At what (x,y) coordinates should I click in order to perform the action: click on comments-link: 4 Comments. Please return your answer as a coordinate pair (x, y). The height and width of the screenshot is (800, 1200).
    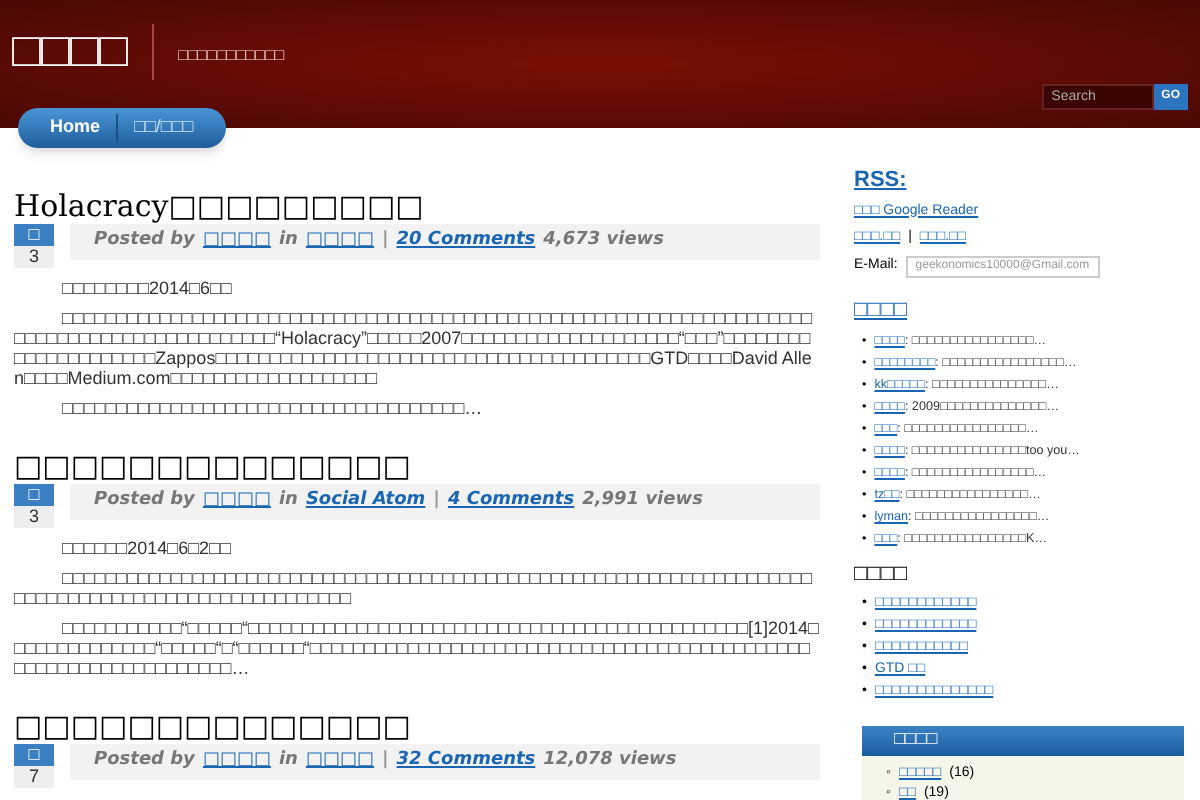
    Looking at the image, I should click on (511, 502).